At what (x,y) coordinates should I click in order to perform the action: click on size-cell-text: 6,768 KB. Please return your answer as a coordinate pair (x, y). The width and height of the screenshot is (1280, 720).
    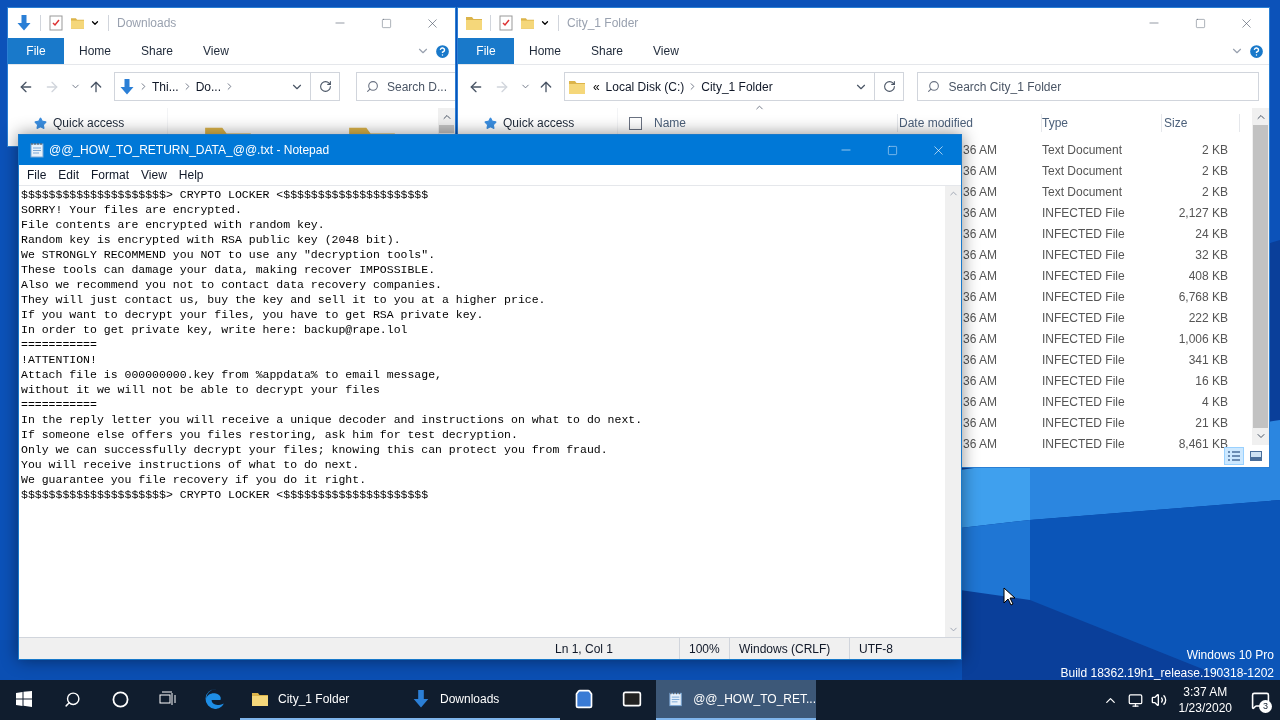
    Looking at the image, I should click on (1202, 297).